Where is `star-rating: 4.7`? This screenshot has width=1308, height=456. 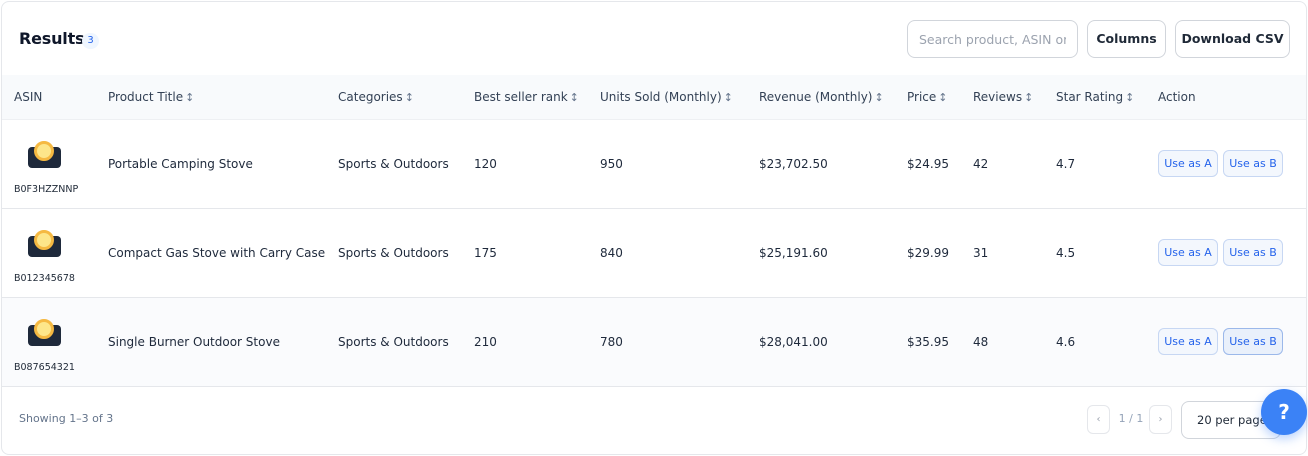 star-rating: 4.7 is located at coordinates (1066, 164).